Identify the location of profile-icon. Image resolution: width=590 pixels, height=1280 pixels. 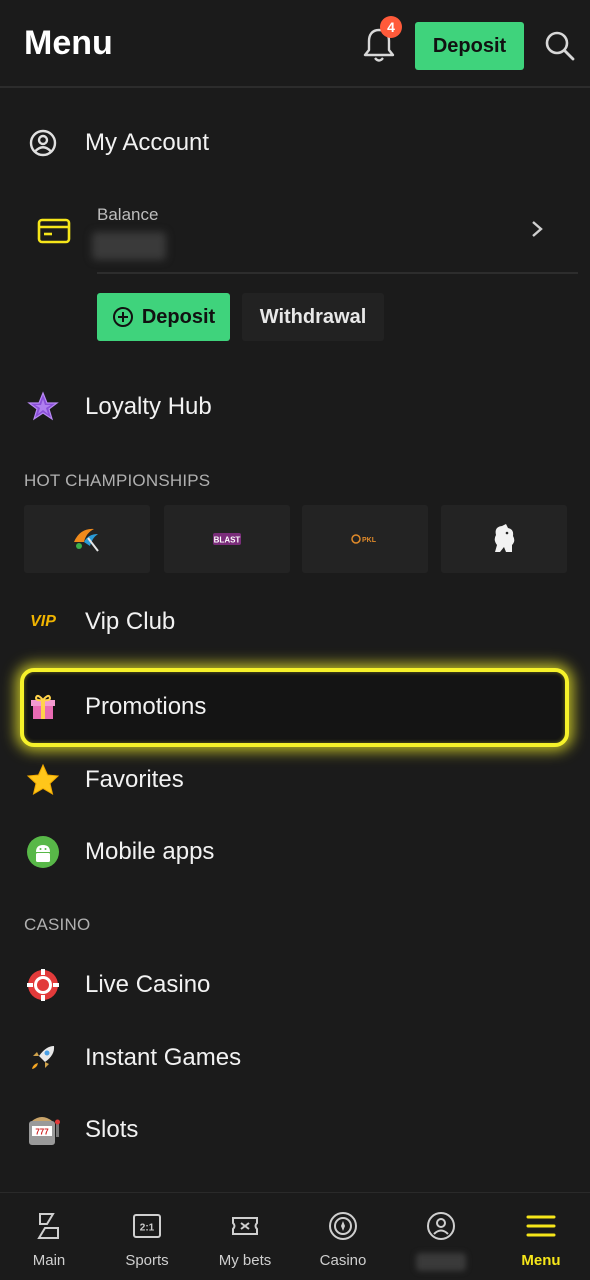
(441, 1226).